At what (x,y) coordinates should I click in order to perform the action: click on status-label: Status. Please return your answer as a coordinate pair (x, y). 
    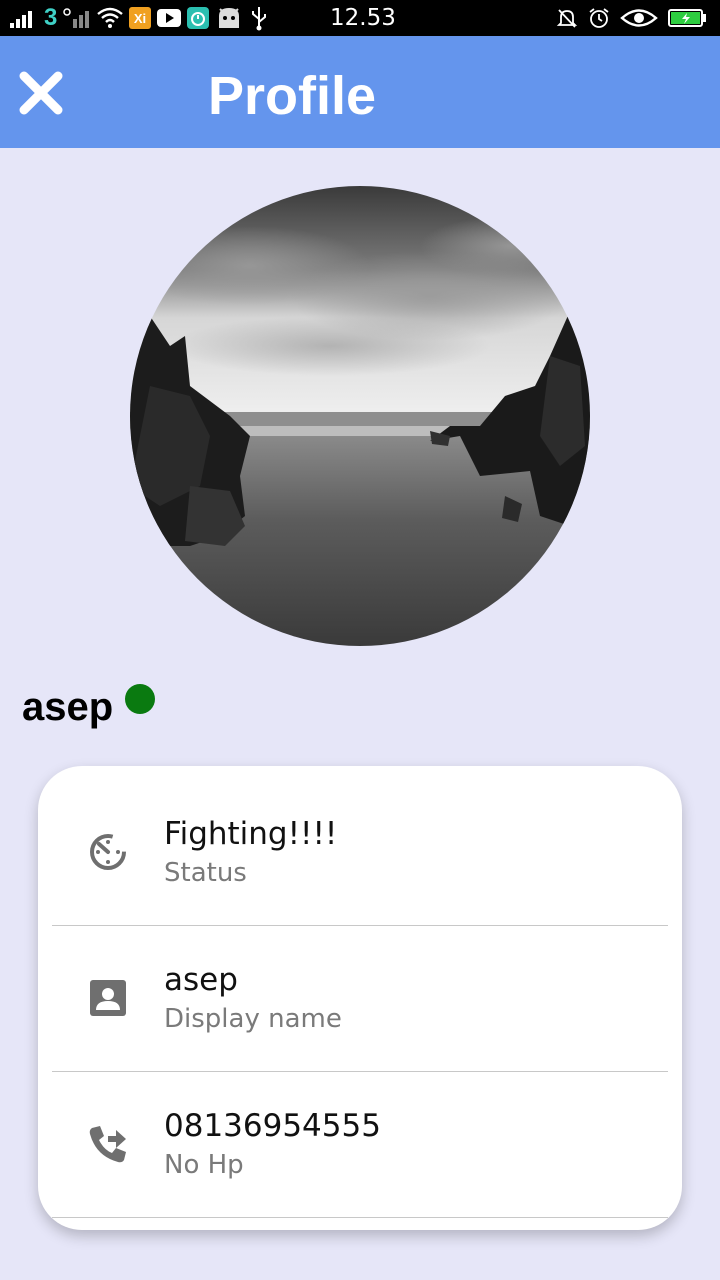
    Looking at the image, I should click on (205, 873).